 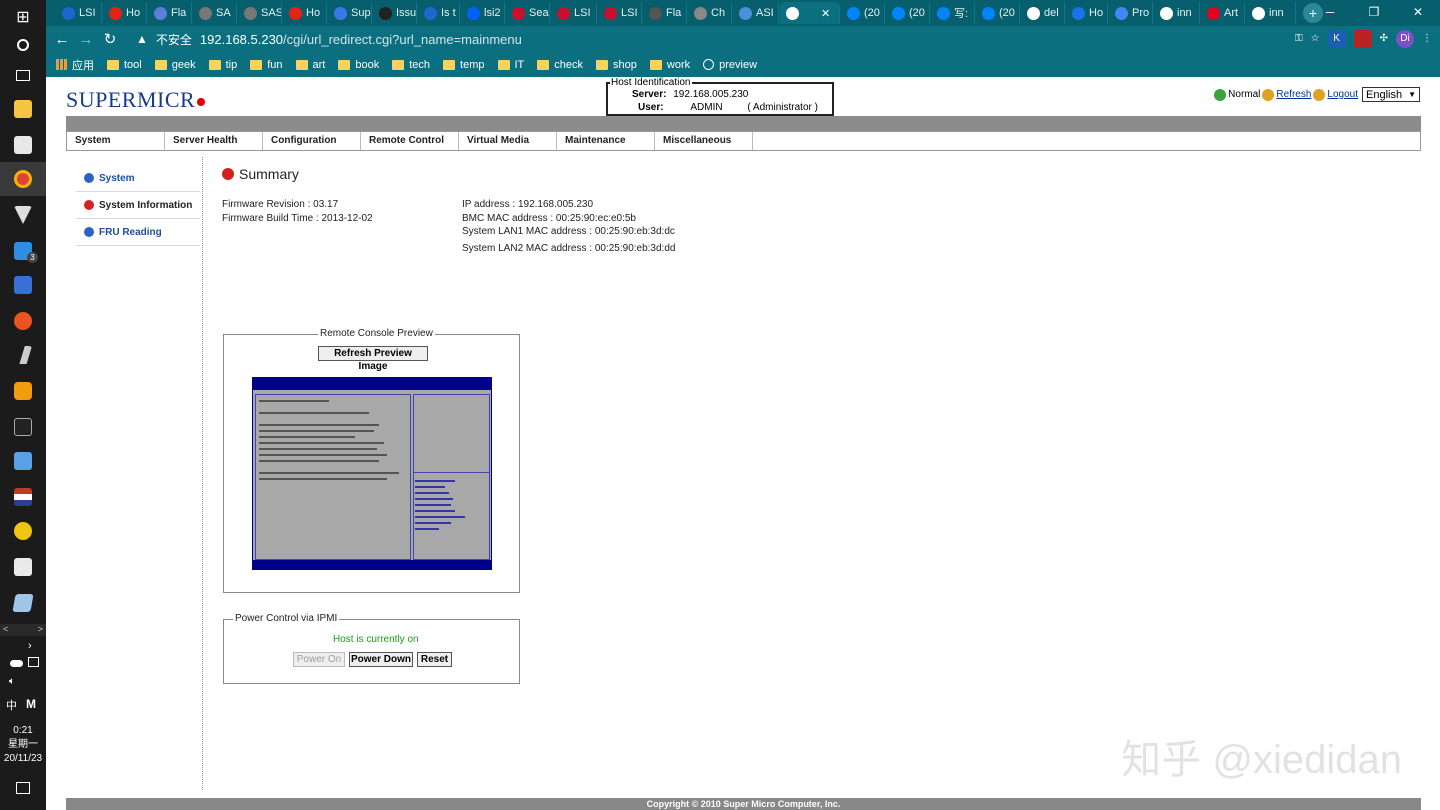 What do you see at coordinates (606, 141) in the screenshot?
I see `menu-maintenance: Maintenance` at bounding box center [606, 141].